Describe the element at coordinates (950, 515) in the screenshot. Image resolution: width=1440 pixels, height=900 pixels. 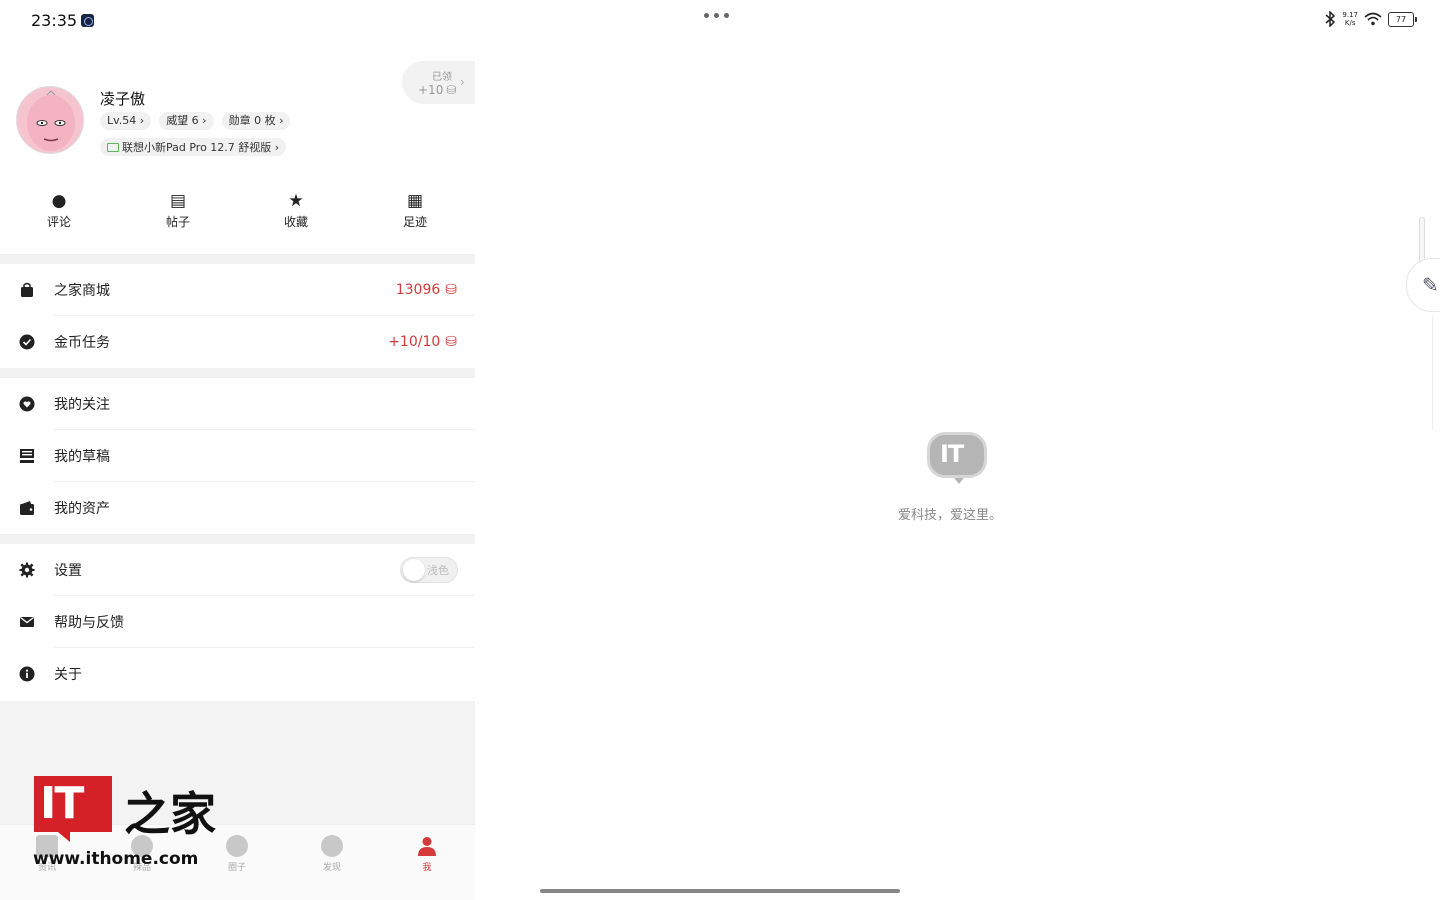
I see `empty-state-slogan: 爱科技，爱这里。` at that location.